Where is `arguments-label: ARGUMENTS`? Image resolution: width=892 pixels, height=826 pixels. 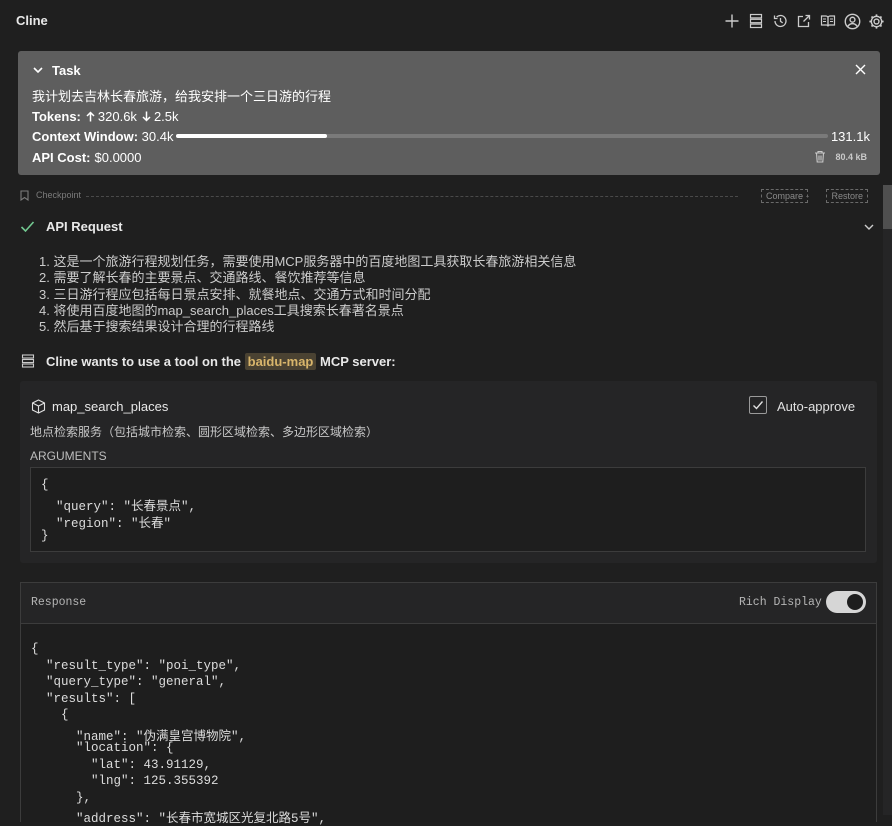 arguments-label: ARGUMENTS is located at coordinates (68, 456).